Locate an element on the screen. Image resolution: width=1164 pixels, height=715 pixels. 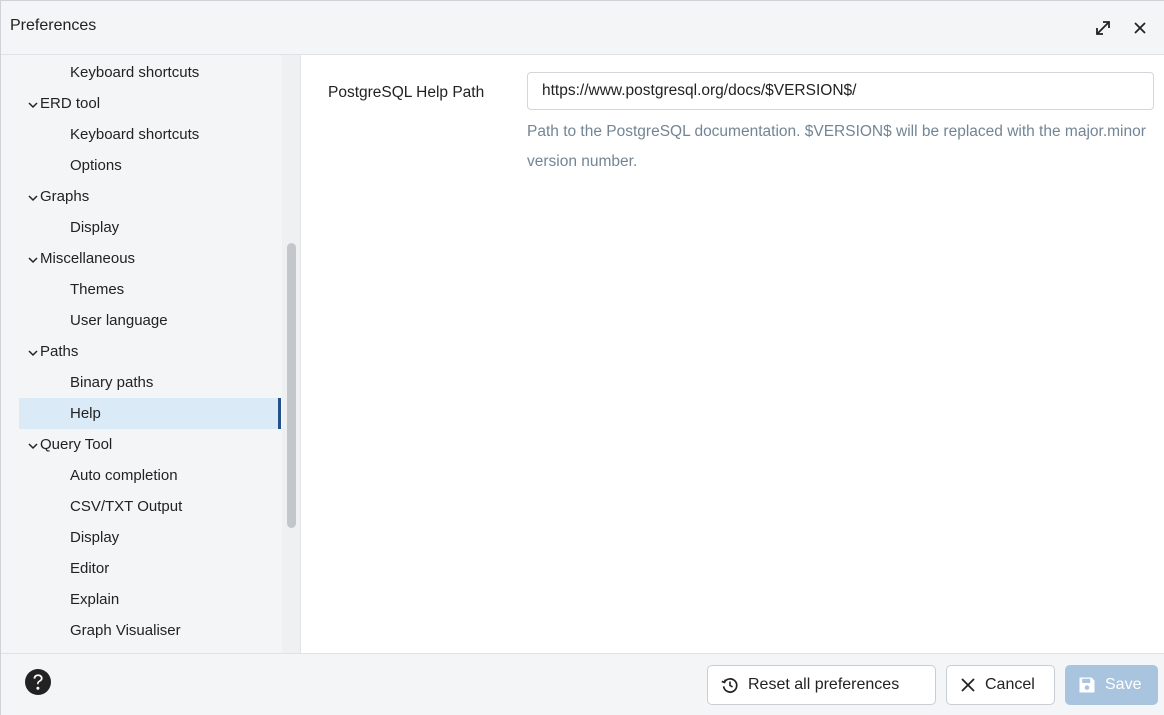
tree-item-label: Themes is located at coordinates (97, 289).